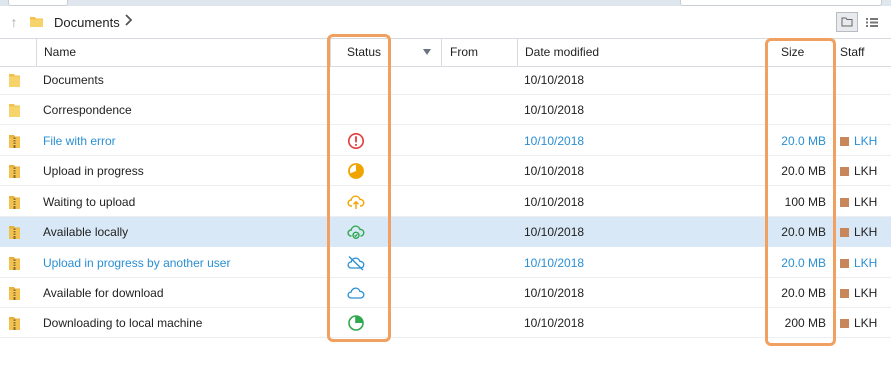 The height and width of the screenshot is (366, 891). Describe the element at coordinates (364, 52) in the screenshot. I see `column-header-status: Status` at that location.